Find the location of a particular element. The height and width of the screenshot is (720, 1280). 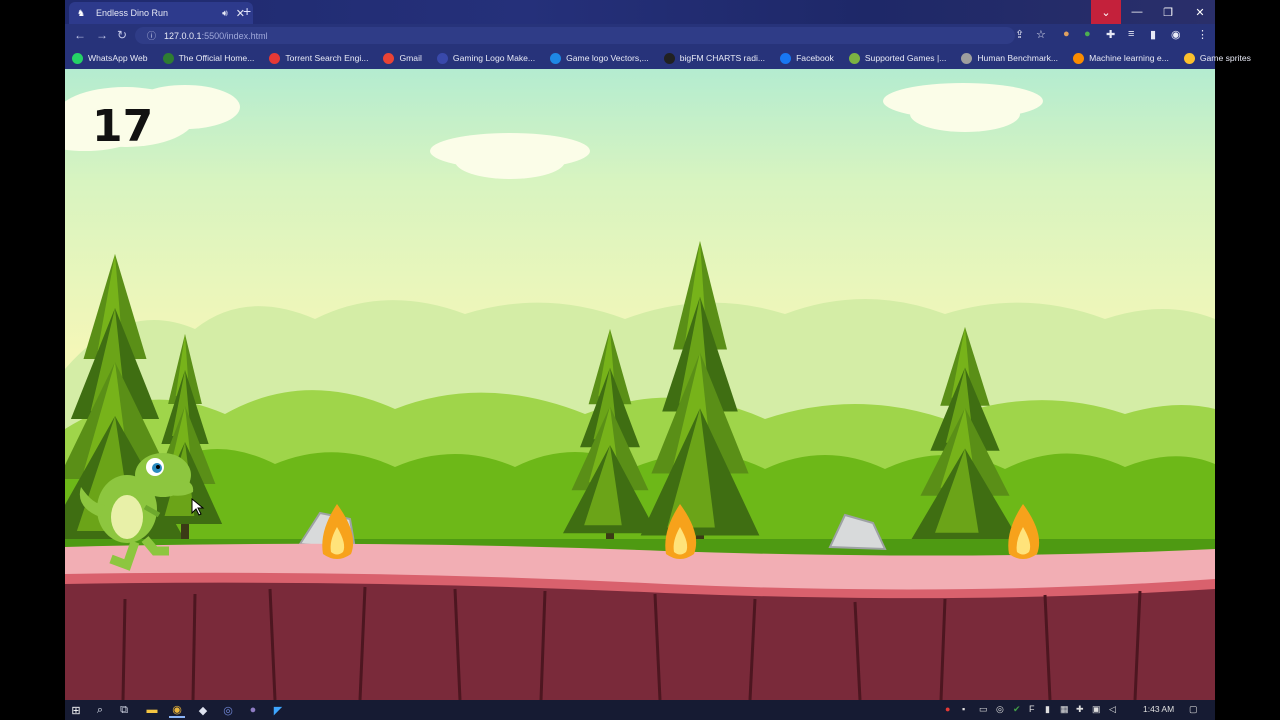

task-view-icon: ⧉ is located at coordinates (124, 710).